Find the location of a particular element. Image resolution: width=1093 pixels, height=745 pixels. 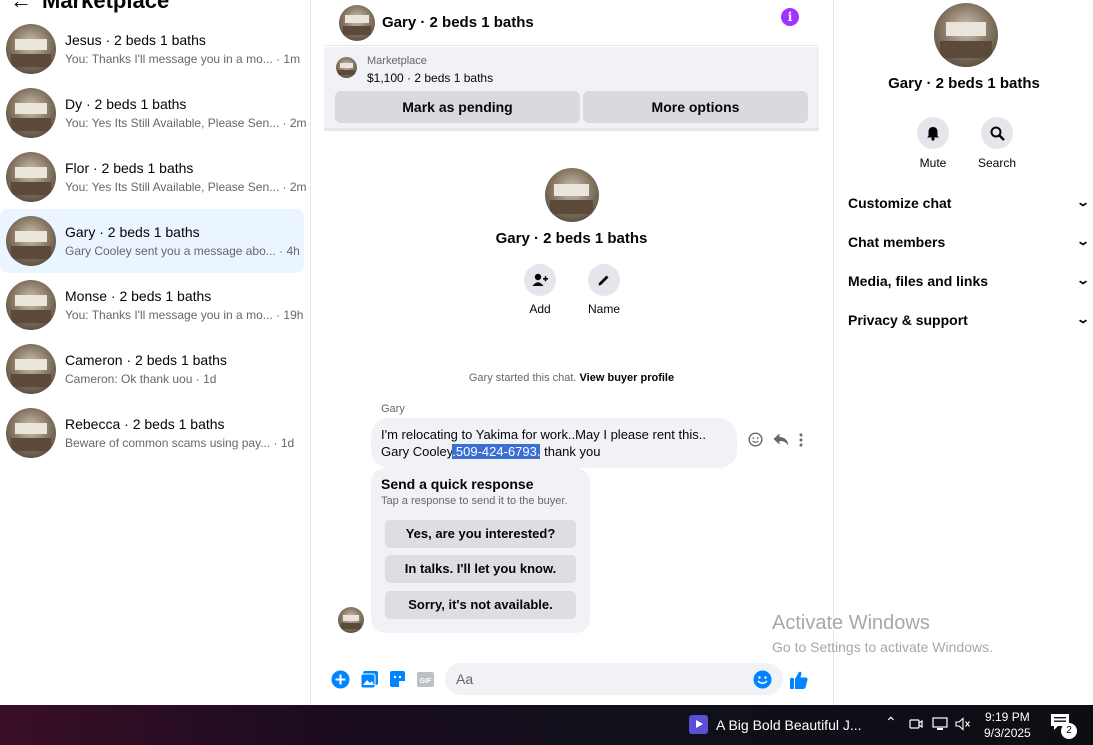

intro-name: Gary · 2 beds 1 baths is located at coordinates (571, 238).